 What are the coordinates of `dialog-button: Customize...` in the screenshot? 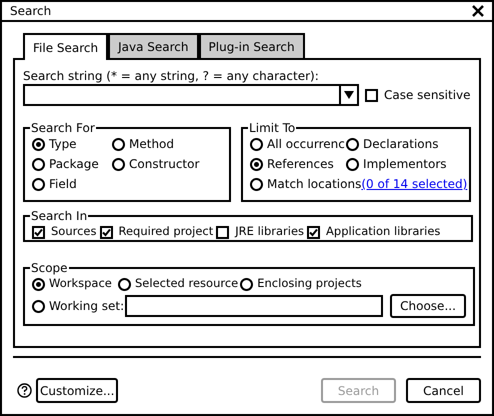 It's located at (77, 390).